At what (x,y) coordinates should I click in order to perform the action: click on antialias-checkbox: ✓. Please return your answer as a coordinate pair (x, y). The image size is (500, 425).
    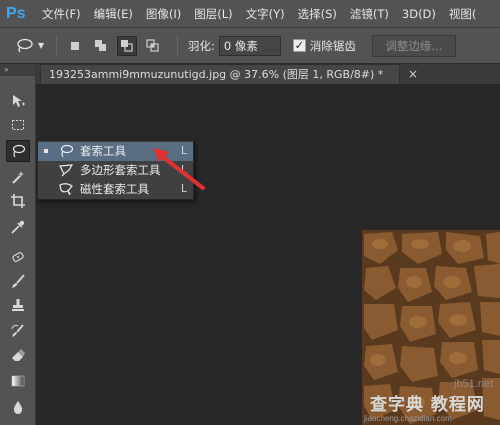
    Looking at the image, I should click on (299, 45).